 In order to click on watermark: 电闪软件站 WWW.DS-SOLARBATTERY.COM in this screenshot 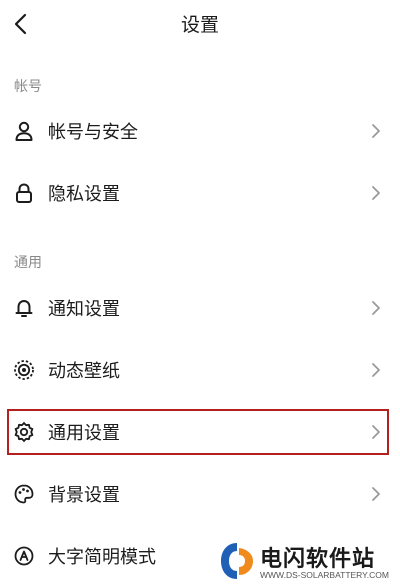, I will do `click(307, 561)`.